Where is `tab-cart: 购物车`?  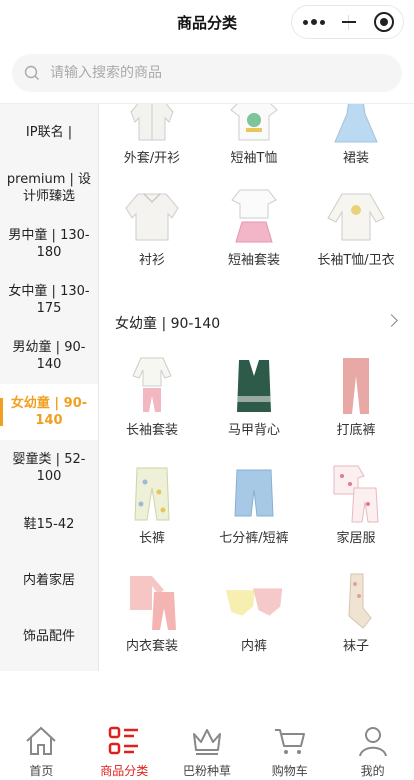
tab-cart: 购物车 is located at coordinates (289, 749).